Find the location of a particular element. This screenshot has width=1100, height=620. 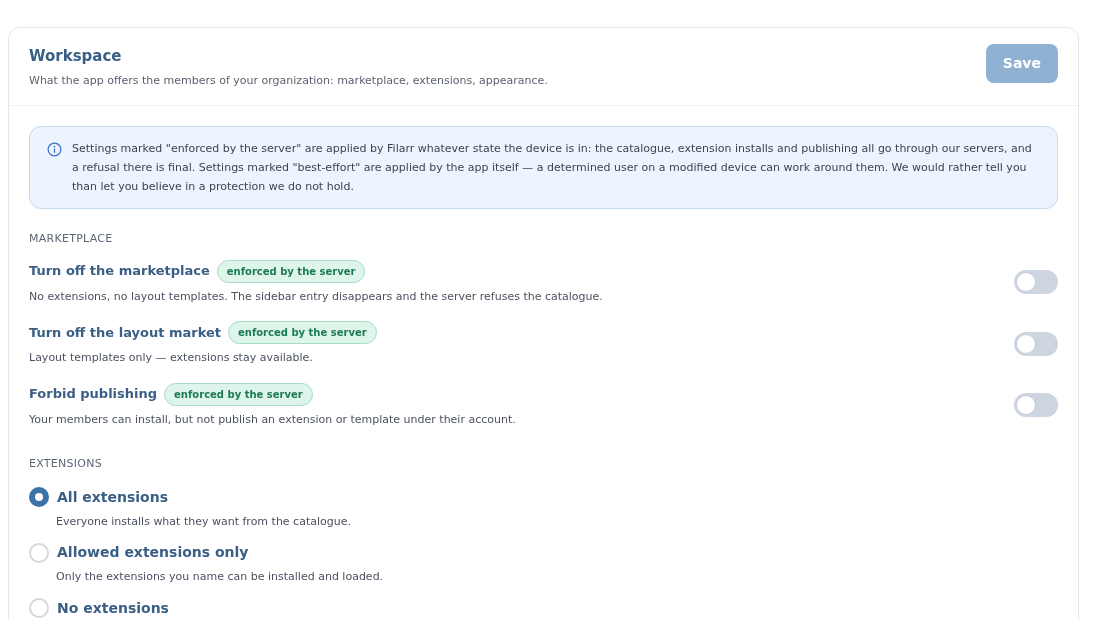

option-label: All extensions is located at coordinates (113, 497).